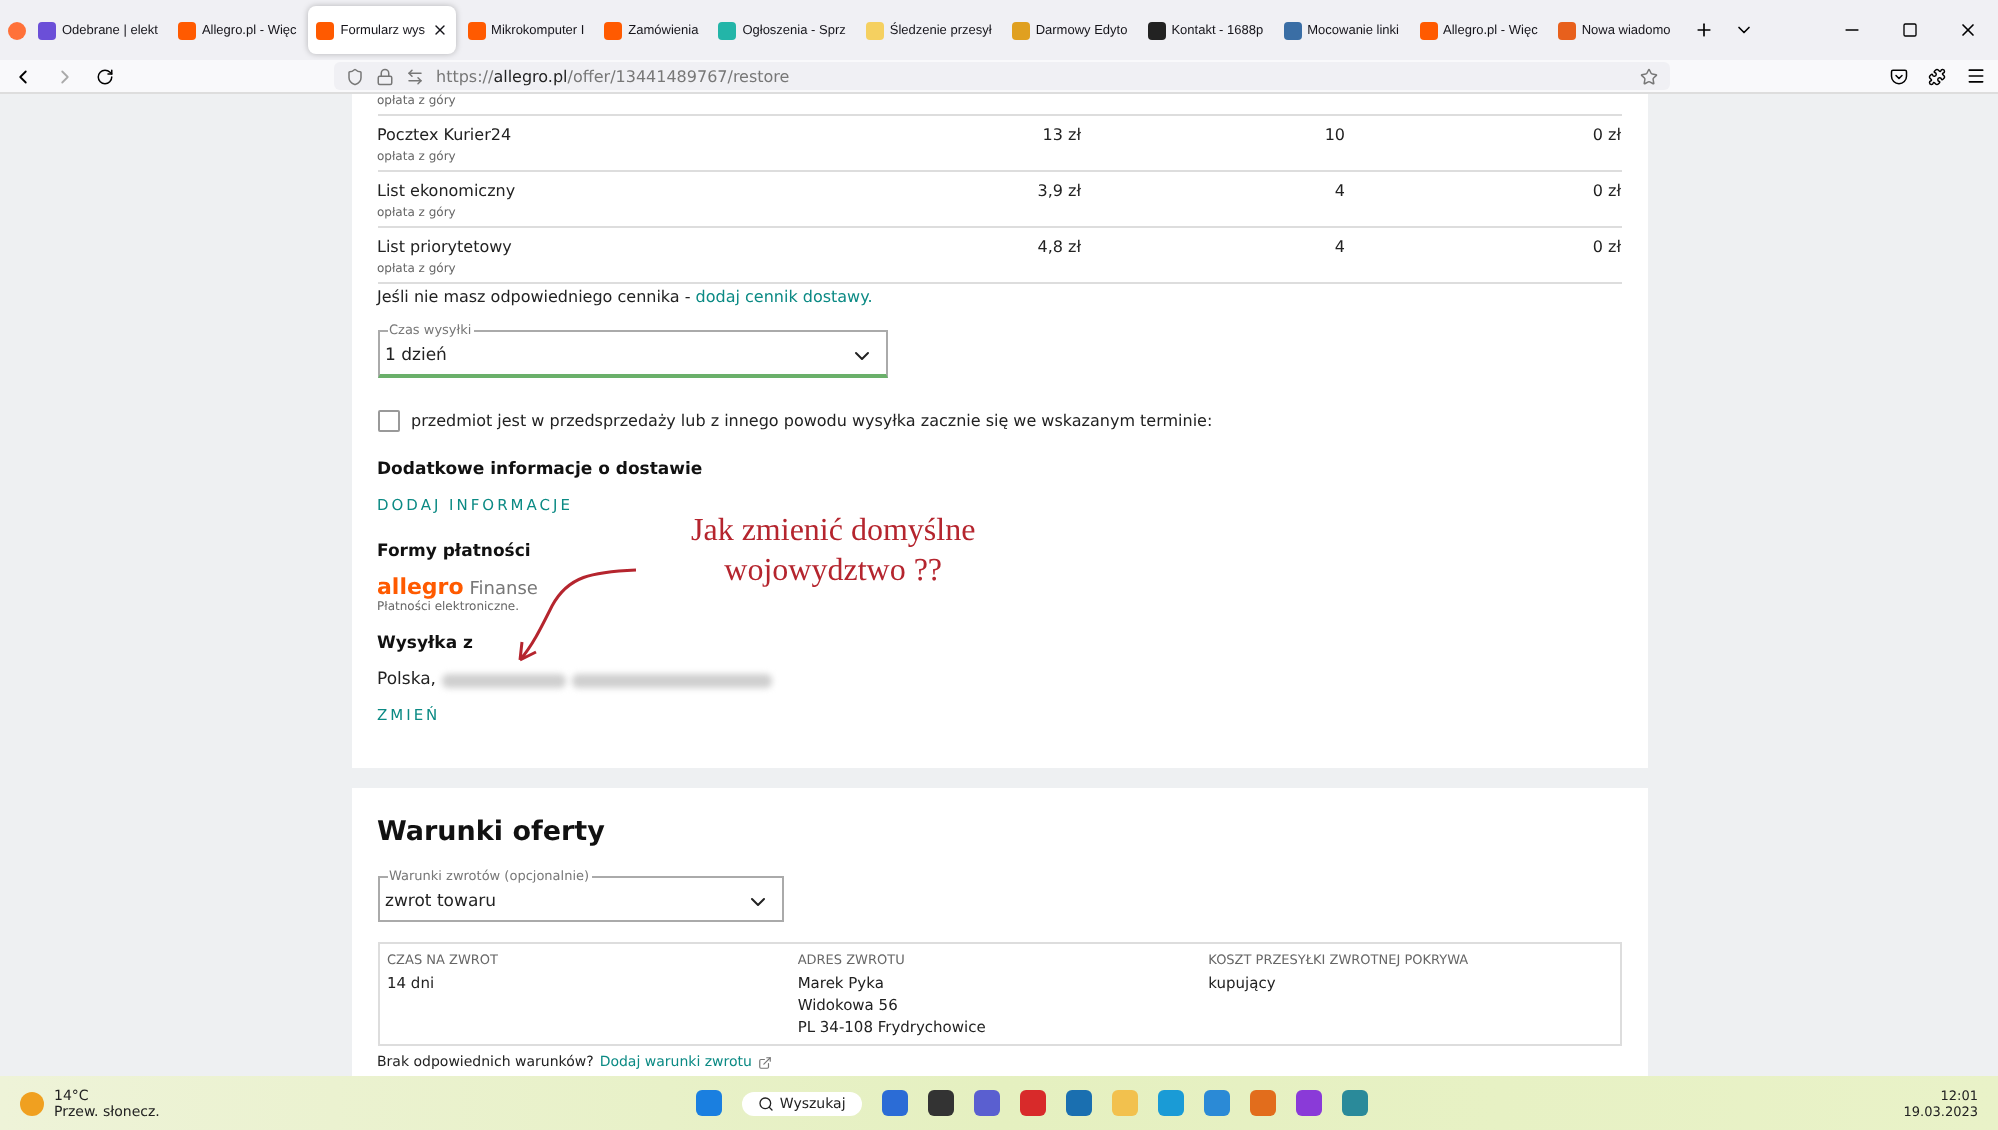 The height and width of the screenshot is (1130, 1998). Describe the element at coordinates (445, 247) in the screenshot. I see `shipping-method: List priorytetowy` at that location.